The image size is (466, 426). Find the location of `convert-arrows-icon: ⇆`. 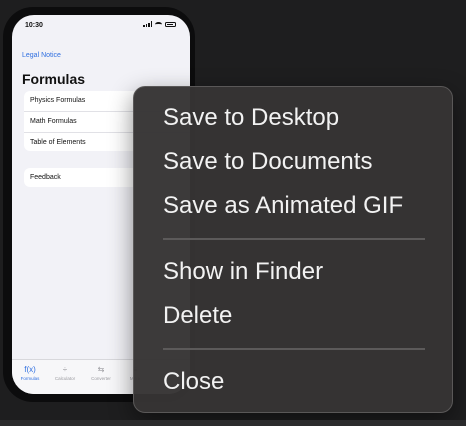

convert-arrows-icon: ⇆ is located at coordinates (101, 369).